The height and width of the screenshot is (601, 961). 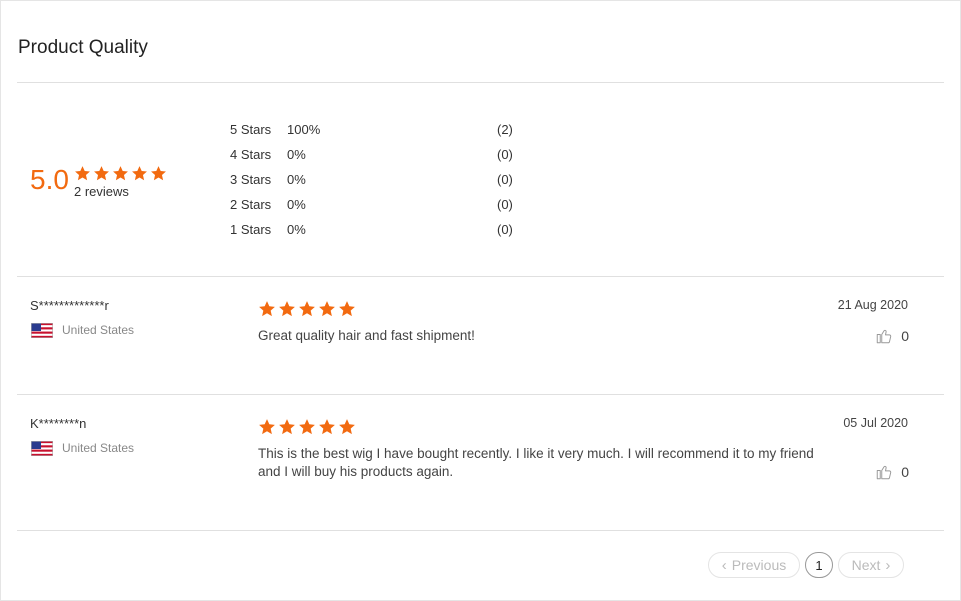 I want to click on chevron-right-icon: ›, so click(x=888, y=565).